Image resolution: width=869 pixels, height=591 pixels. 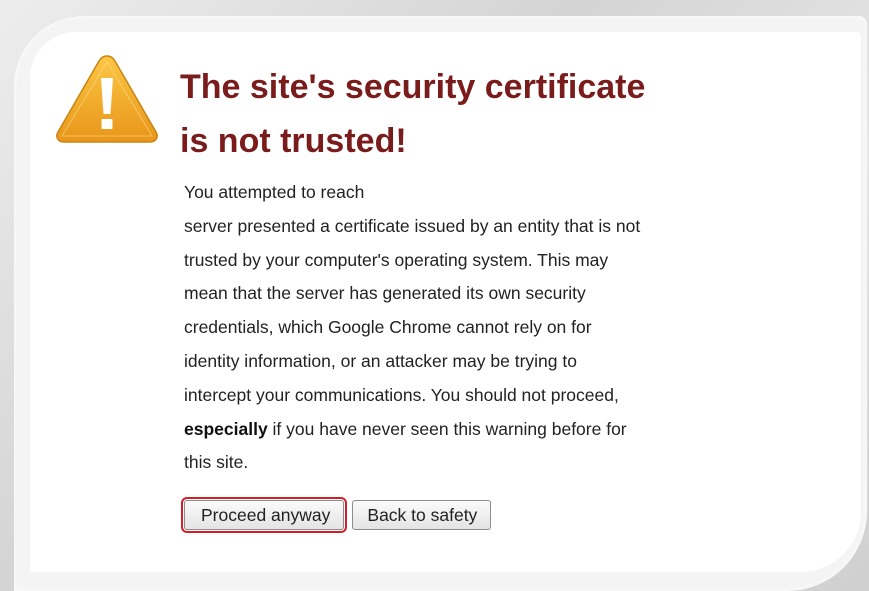 I want to click on action-buttons: Proceed anyway Back to safety, so click(x=336, y=515).